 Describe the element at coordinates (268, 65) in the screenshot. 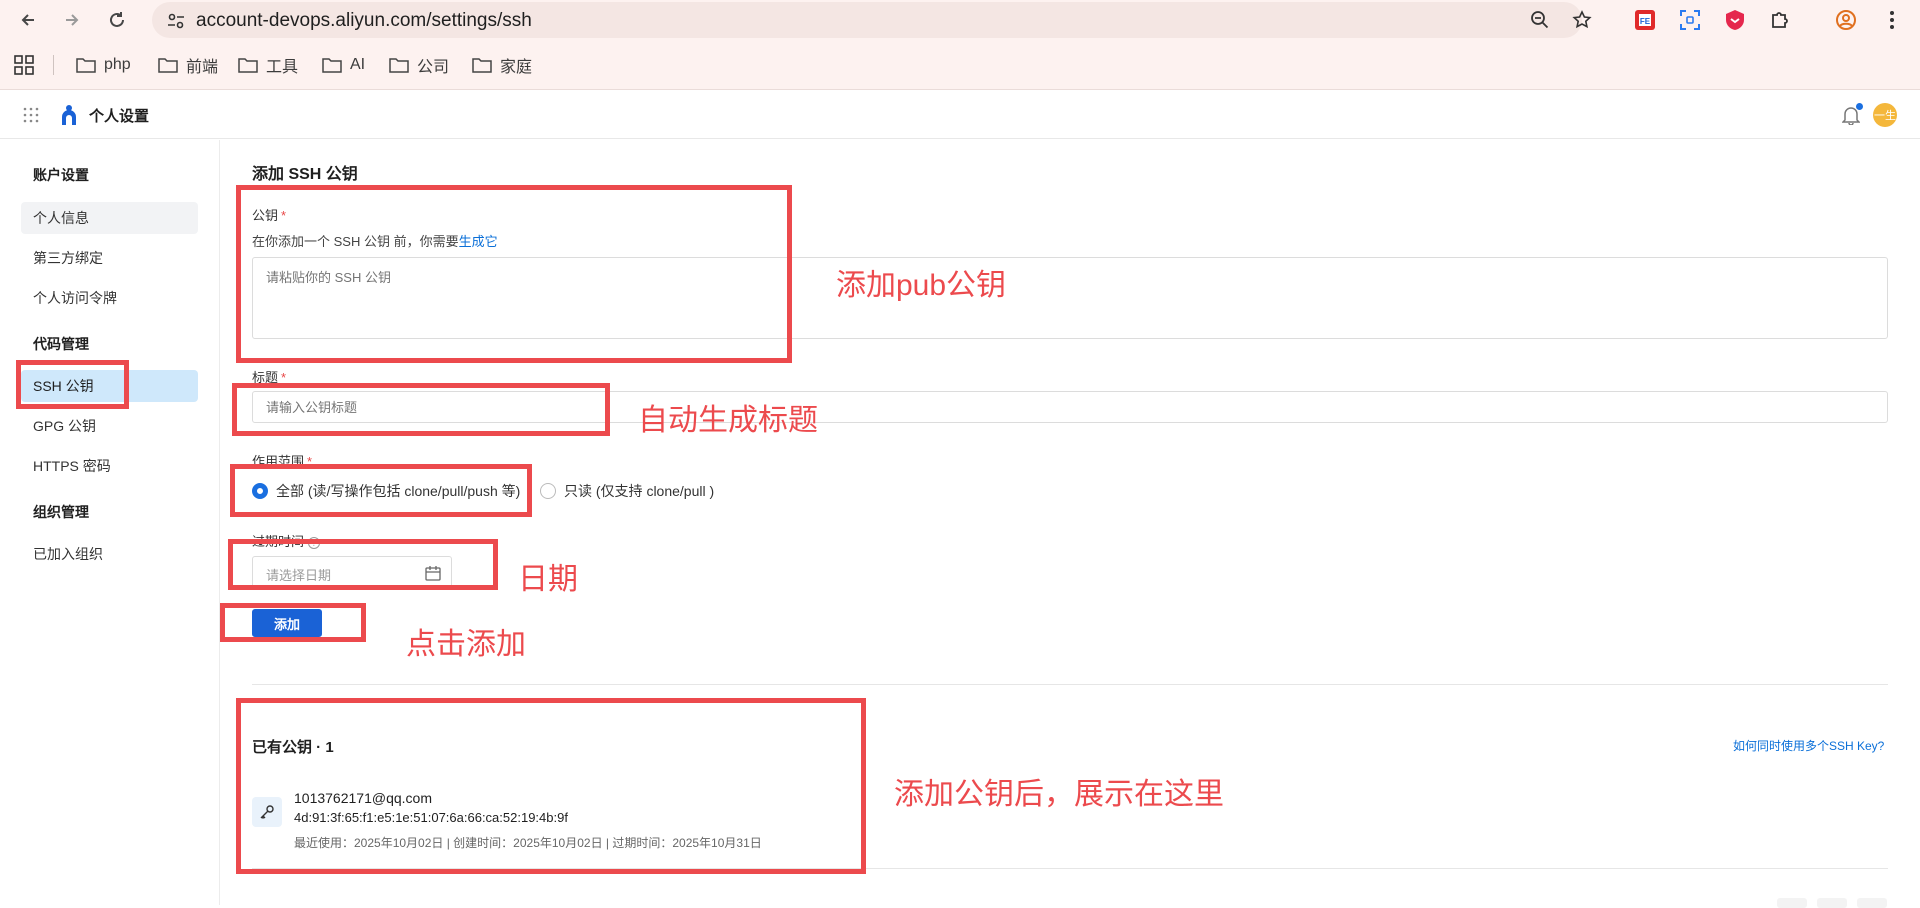

I see `bookmark-folder: 工具` at that location.